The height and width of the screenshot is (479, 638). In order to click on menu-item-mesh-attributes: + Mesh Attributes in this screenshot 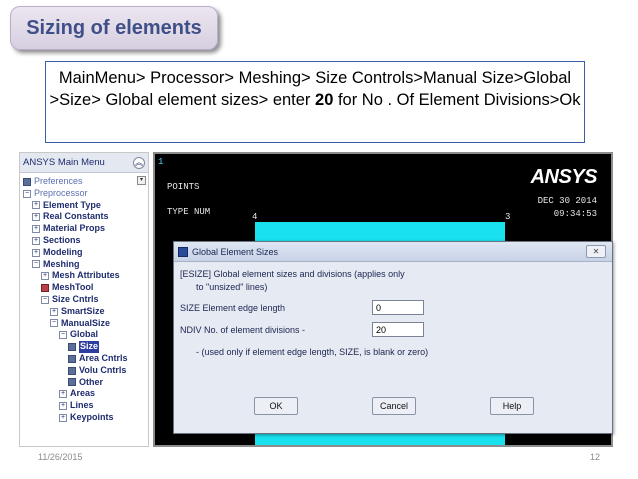, I will do `click(84, 276)`.